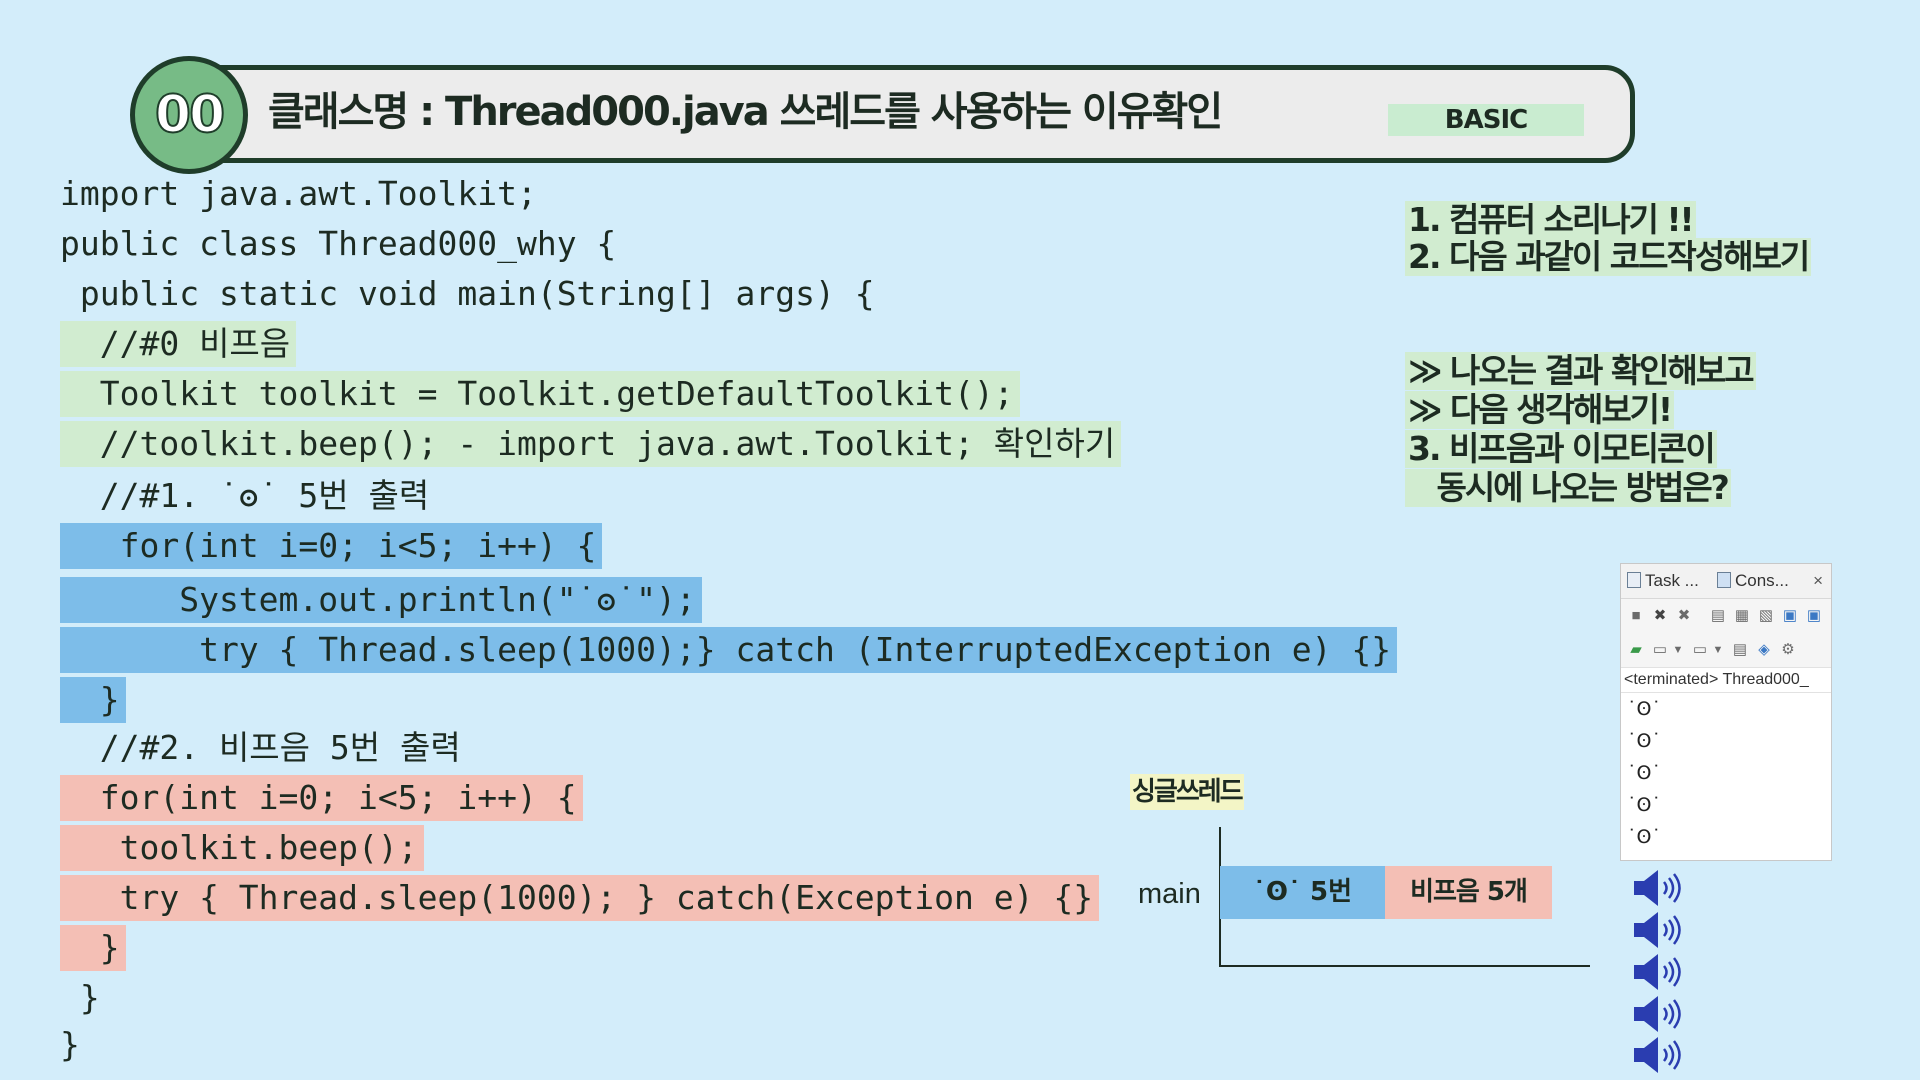 The height and width of the screenshot is (1080, 1920). What do you see at coordinates (1468, 892) in the screenshot?
I see `beep-segment: 비프음 5개` at bounding box center [1468, 892].